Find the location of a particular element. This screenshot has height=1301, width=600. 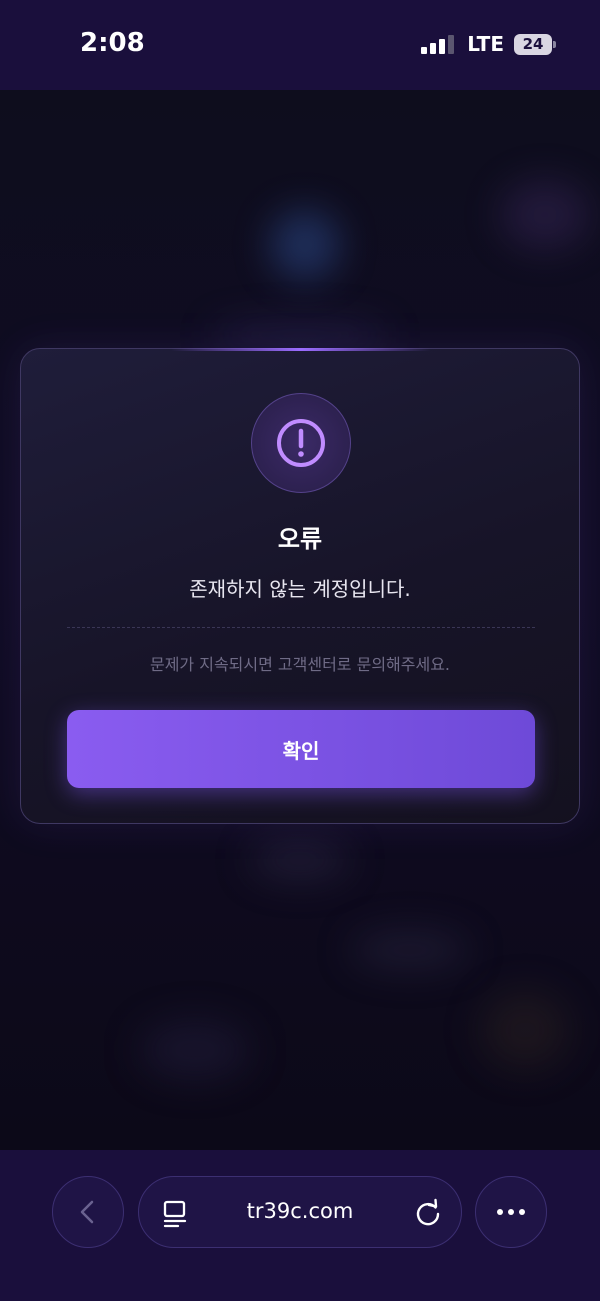

battery-level: 24 is located at coordinates (533, 44).